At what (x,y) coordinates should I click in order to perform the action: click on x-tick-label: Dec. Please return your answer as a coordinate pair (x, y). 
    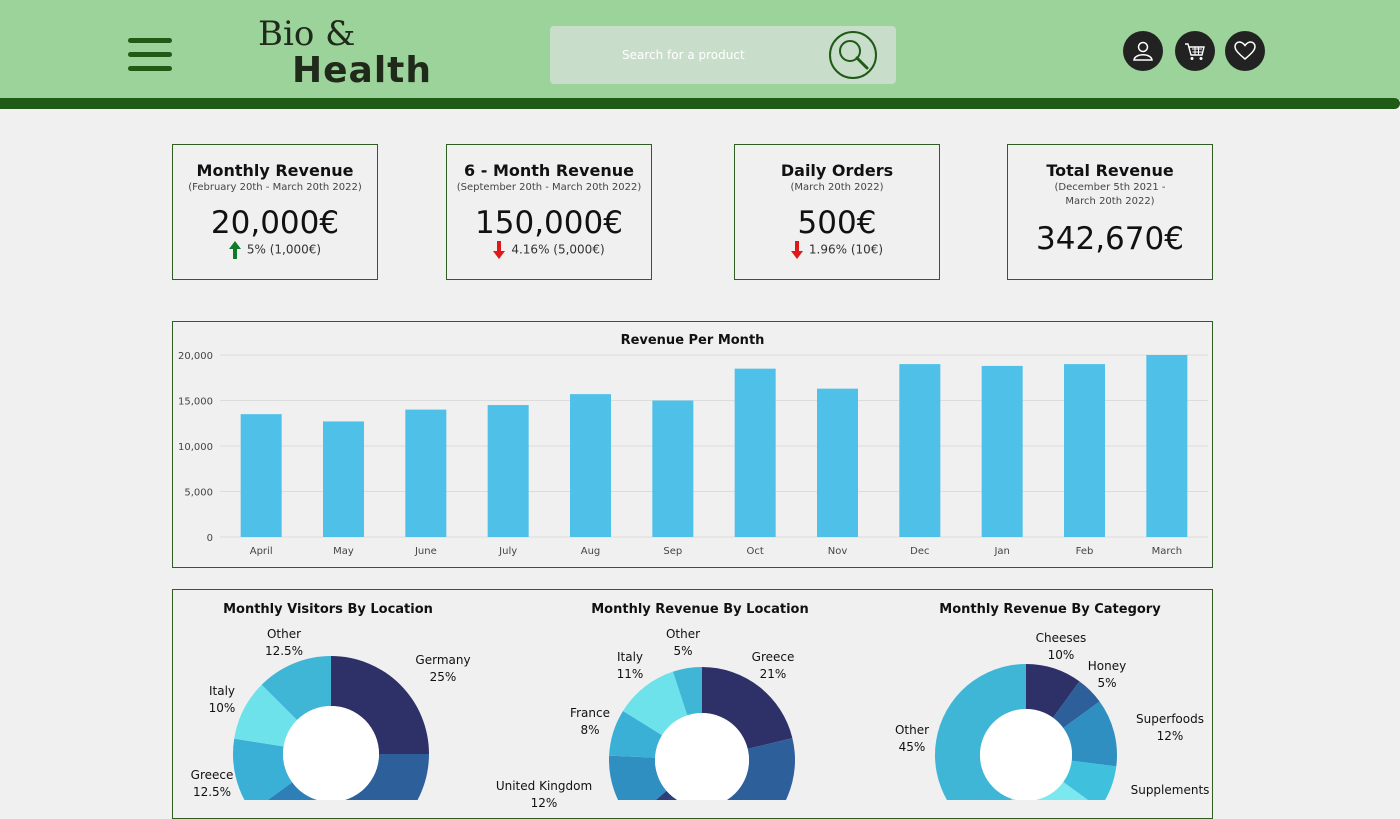
    Looking at the image, I should click on (919, 551).